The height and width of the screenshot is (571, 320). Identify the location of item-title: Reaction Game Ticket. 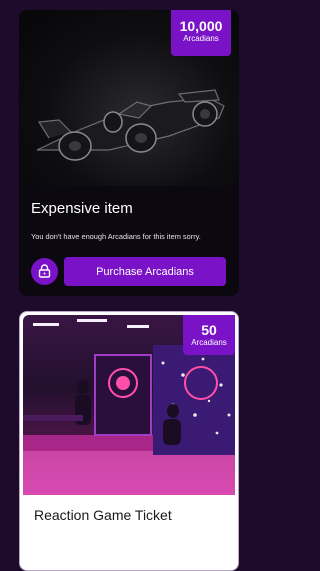
(103, 515).